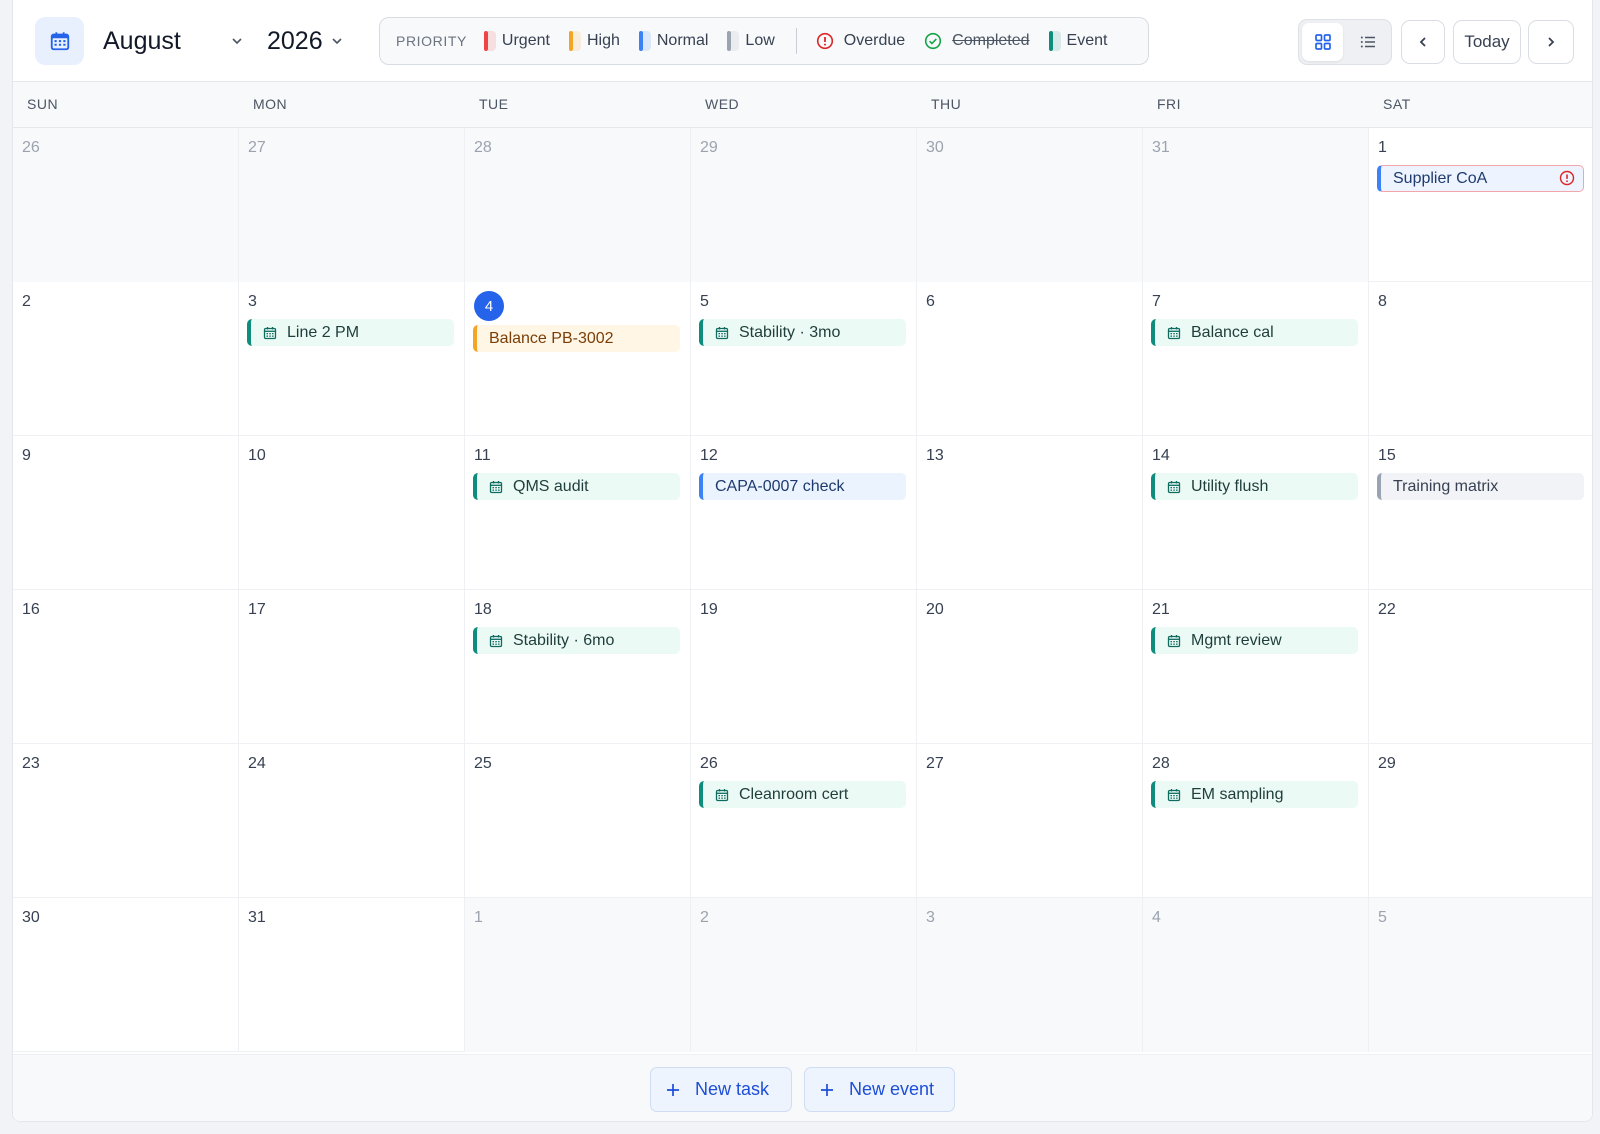 The width and height of the screenshot is (1600, 1134). I want to click on day-cell-outside-month: 5, so click(1480, 975).